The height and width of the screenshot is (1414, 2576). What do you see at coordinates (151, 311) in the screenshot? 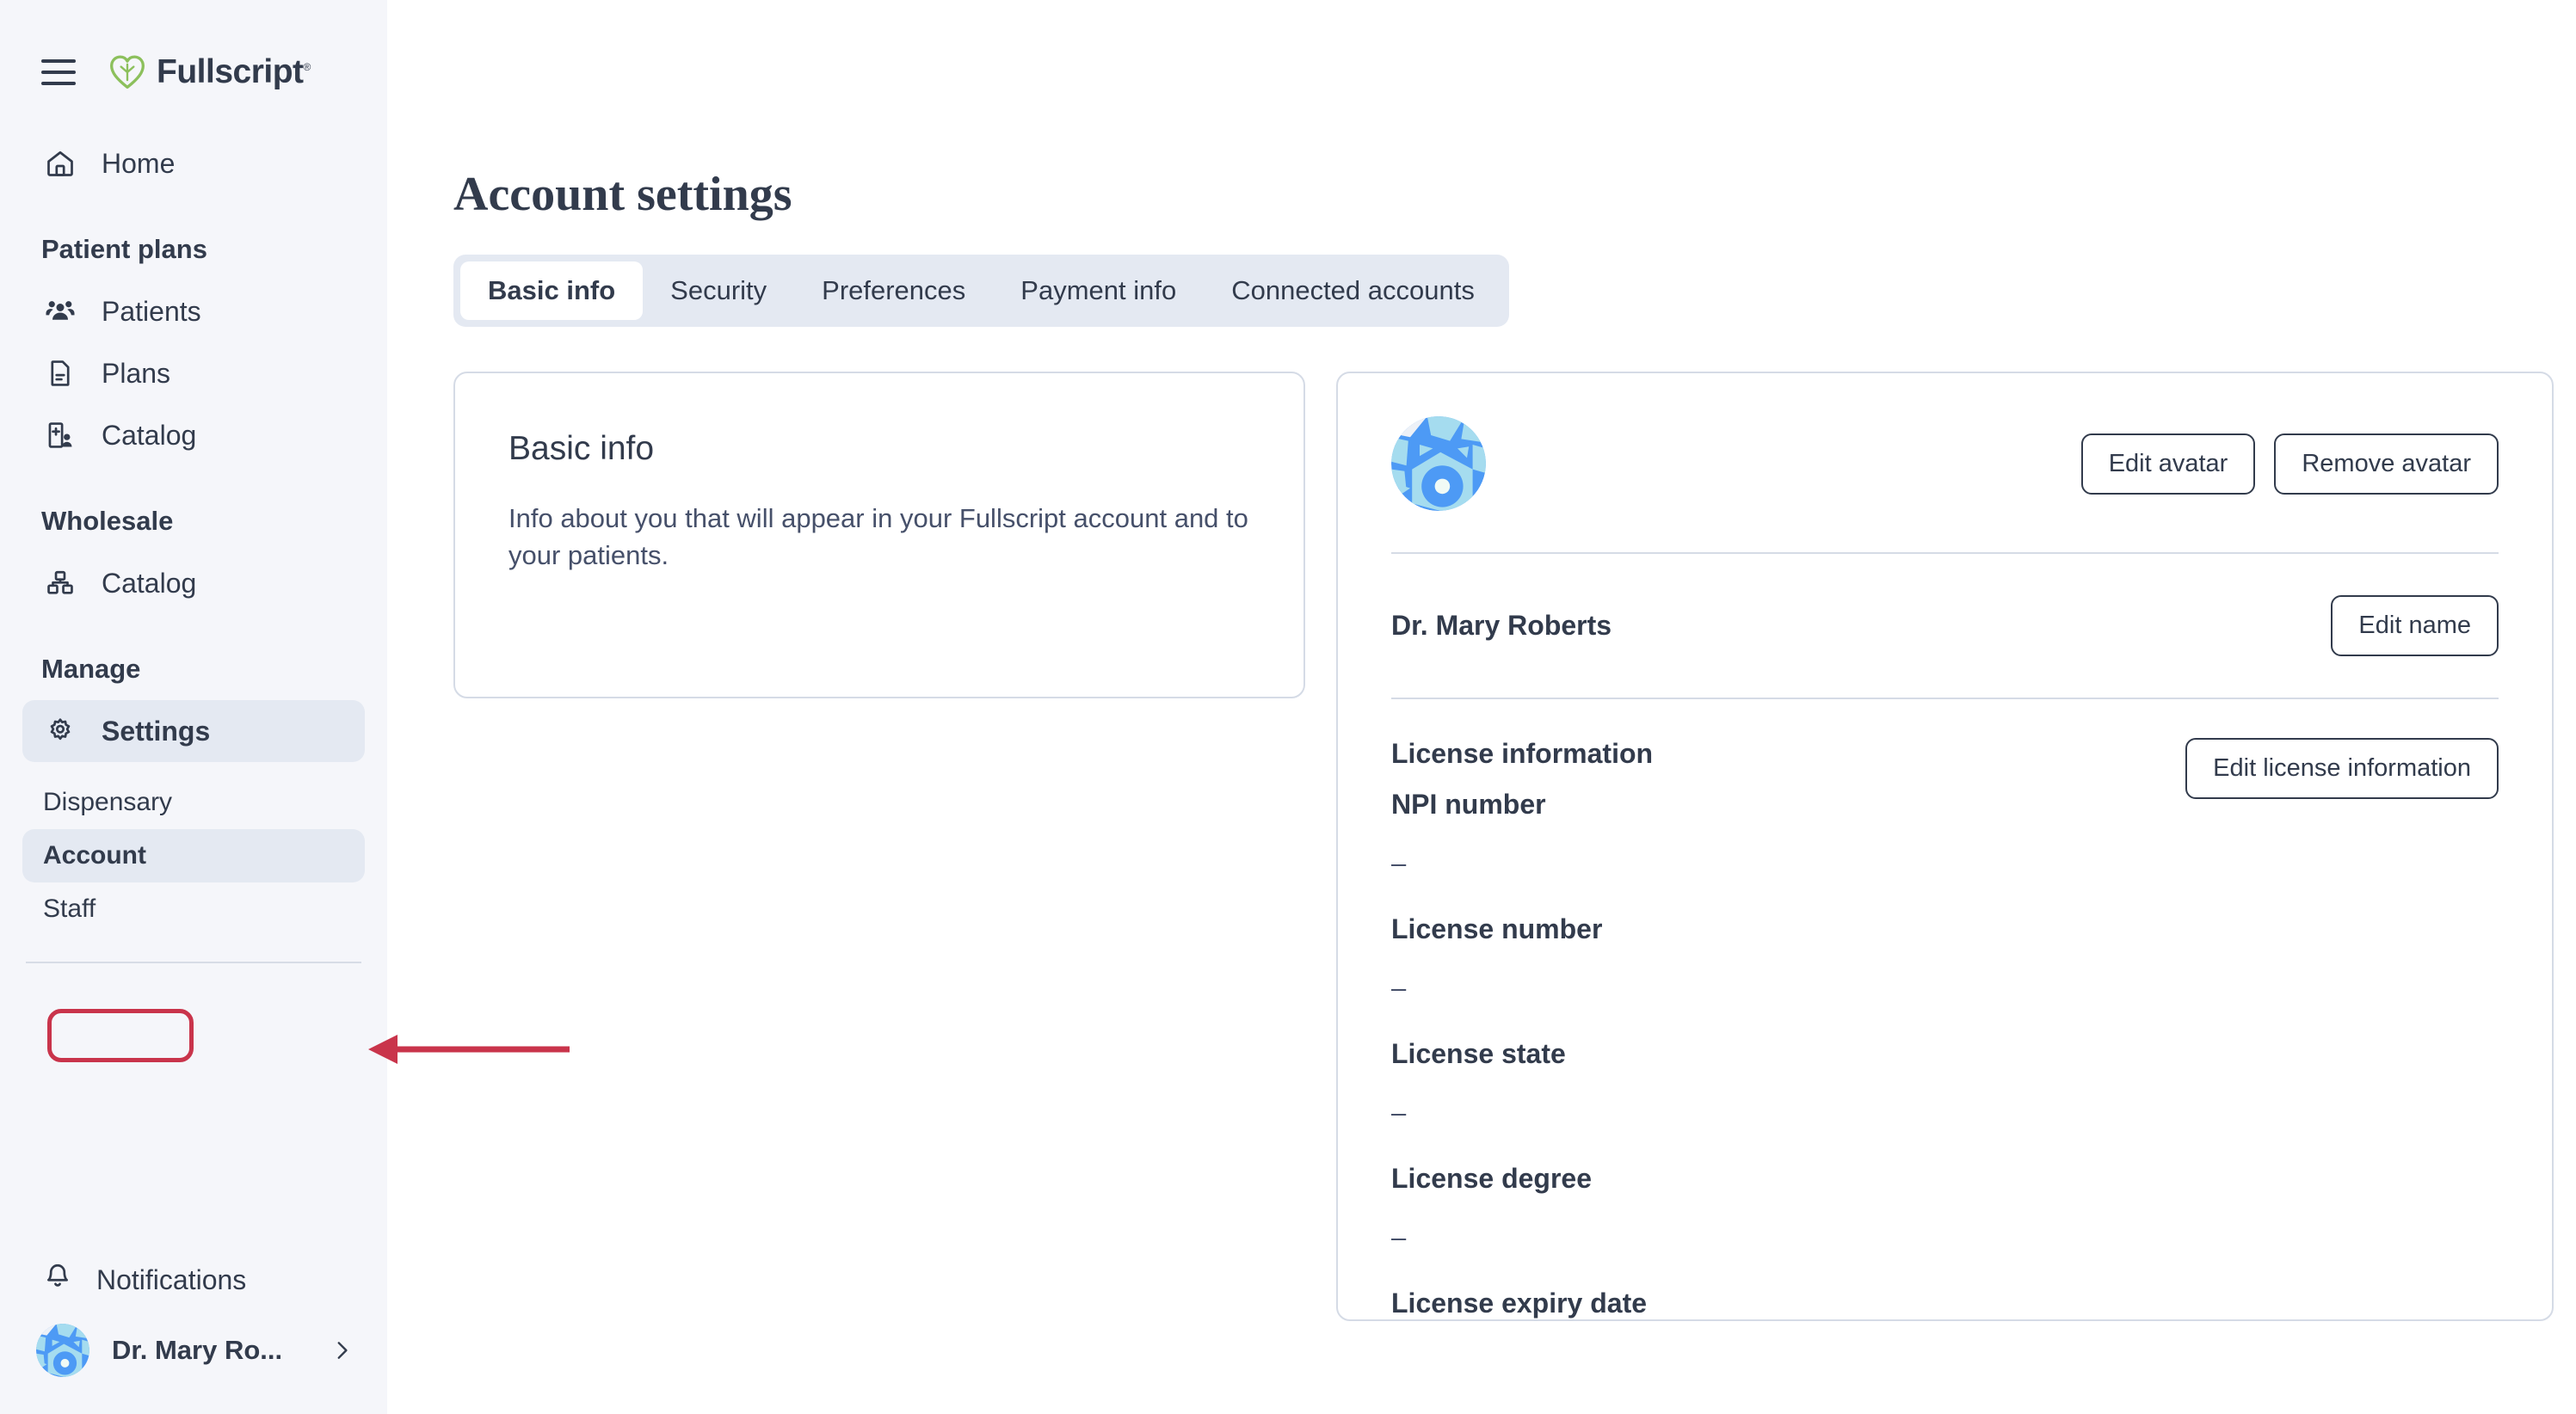
I see `sidebar-item-label: Patients` at bounding box center [151, 311].